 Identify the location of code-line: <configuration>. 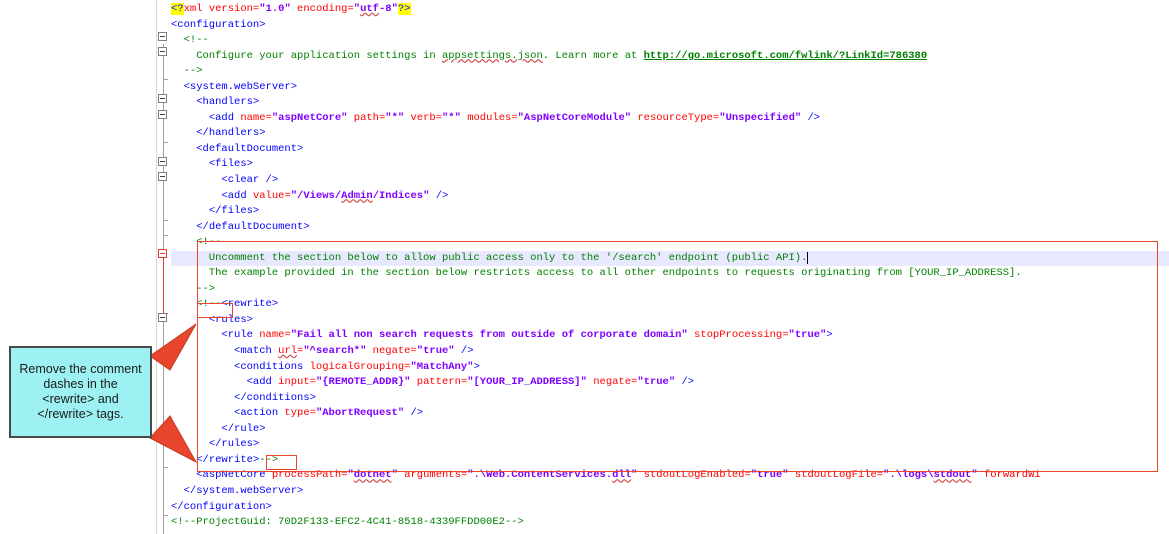
(670, 26).